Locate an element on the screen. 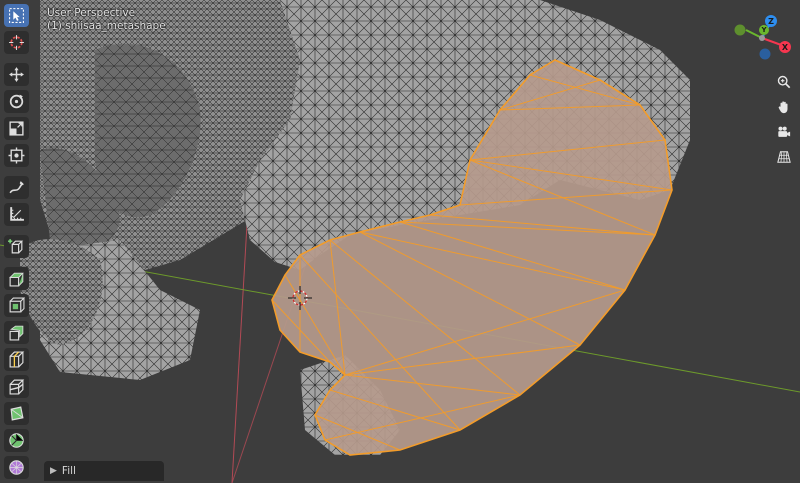  select-box-tool is located at coordinates (16, 15).